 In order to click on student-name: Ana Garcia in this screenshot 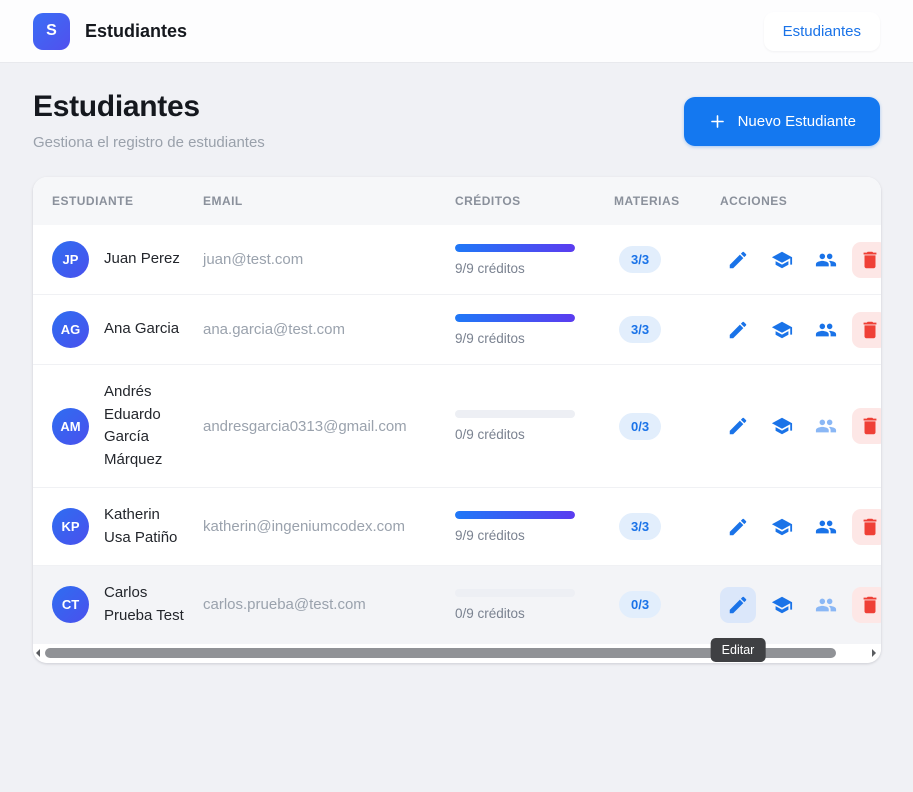, I will do `click(142, 329)`.